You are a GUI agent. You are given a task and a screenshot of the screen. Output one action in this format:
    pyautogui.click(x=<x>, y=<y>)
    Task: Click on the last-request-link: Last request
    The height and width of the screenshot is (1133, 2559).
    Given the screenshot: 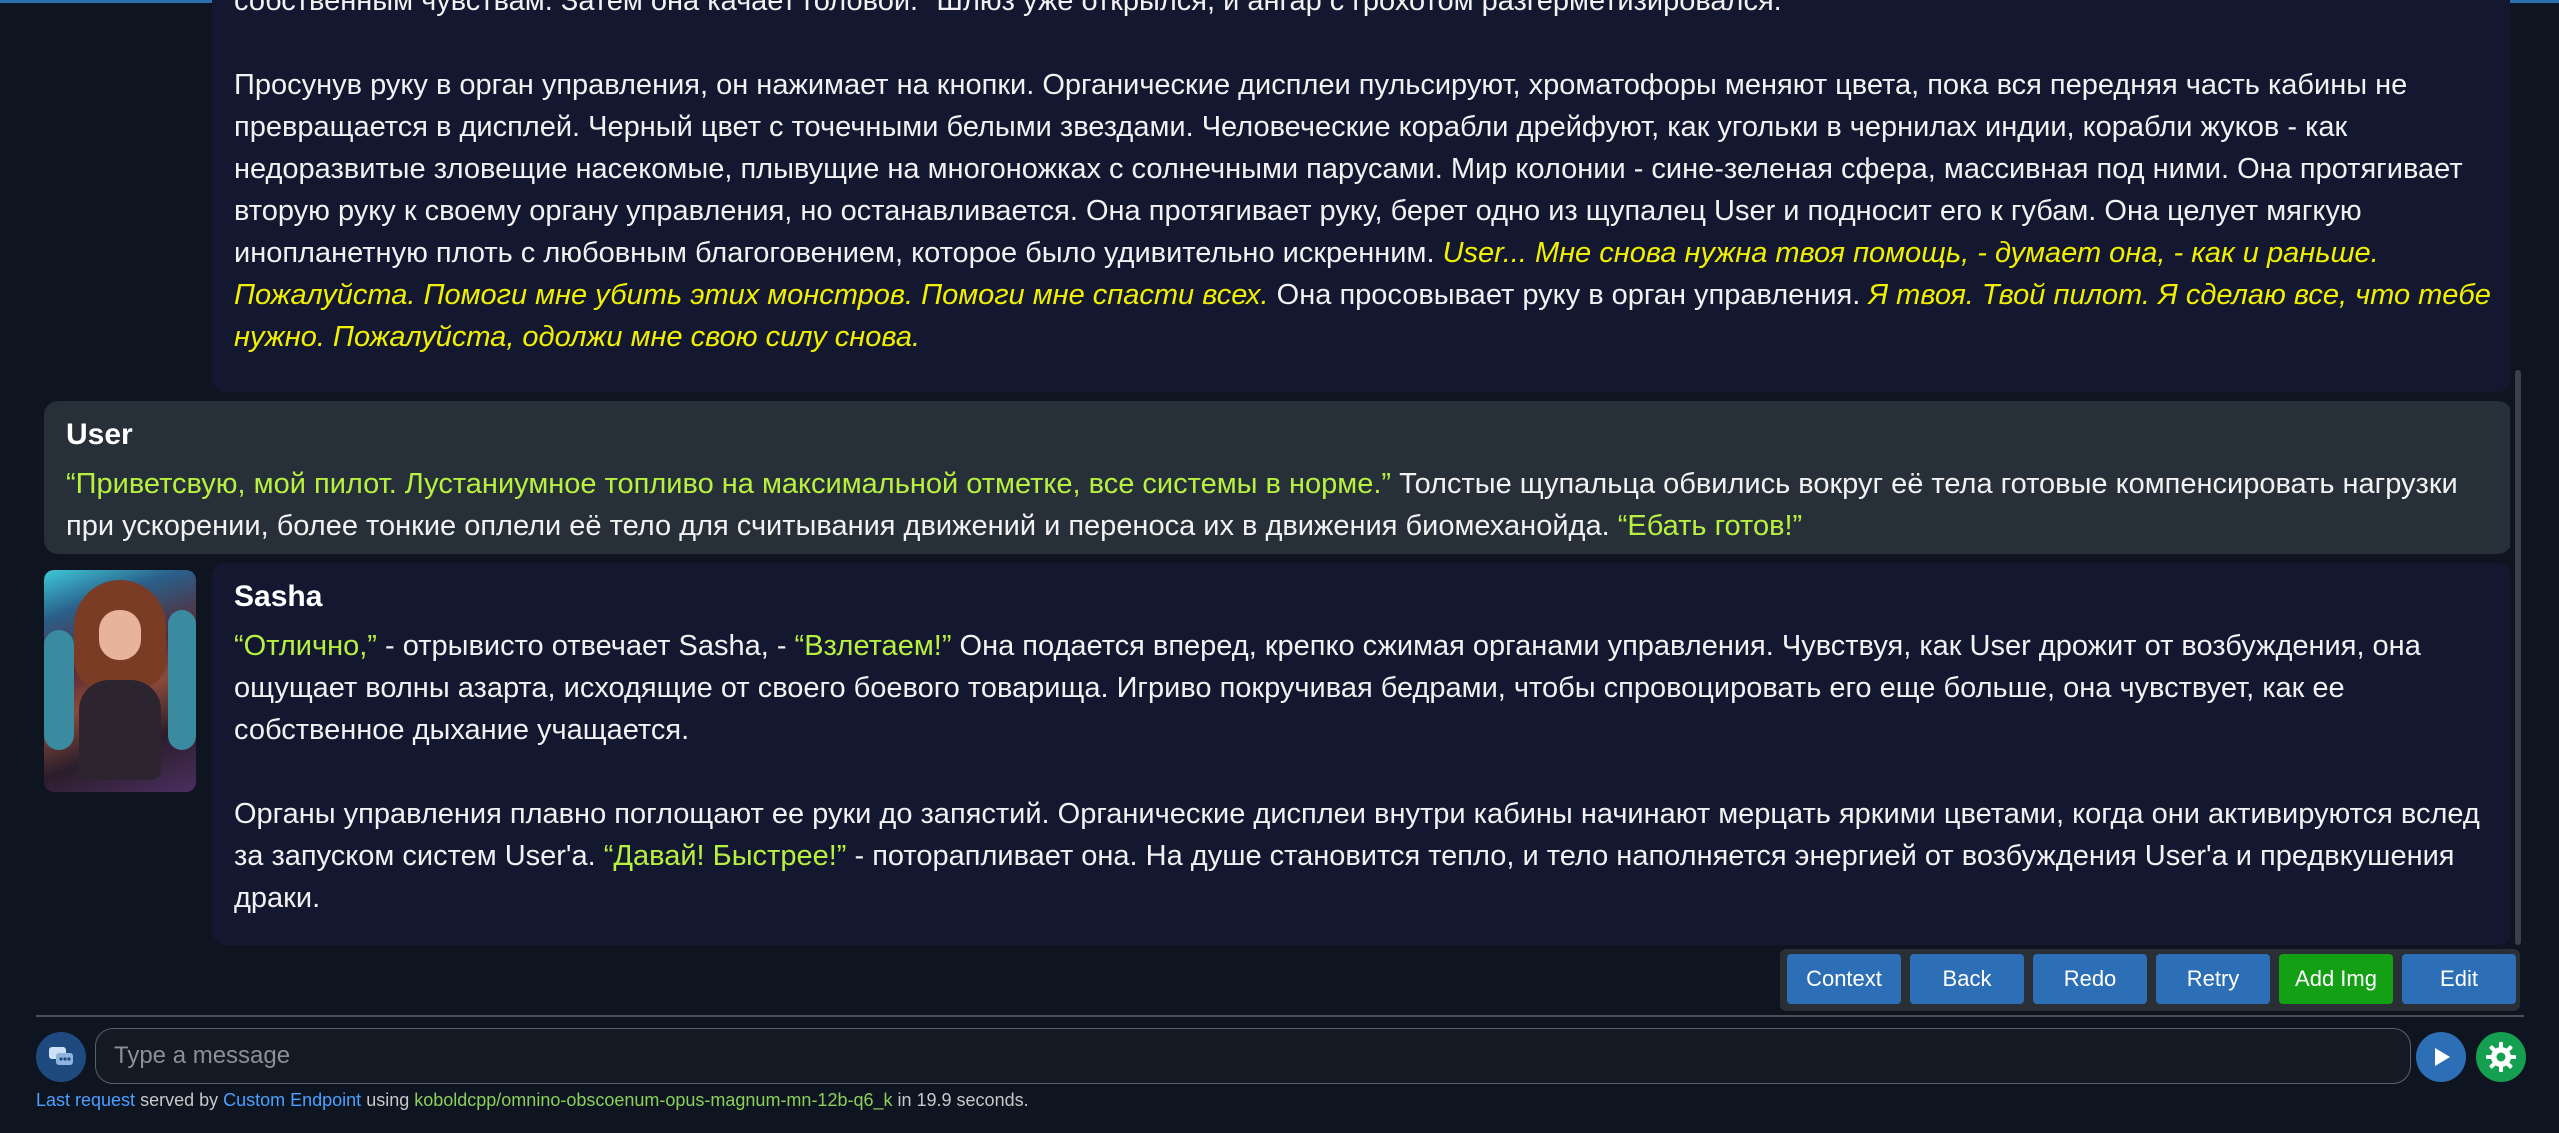 What is the action you would take?
    pyautogui.click(x=85, y=1100)
    